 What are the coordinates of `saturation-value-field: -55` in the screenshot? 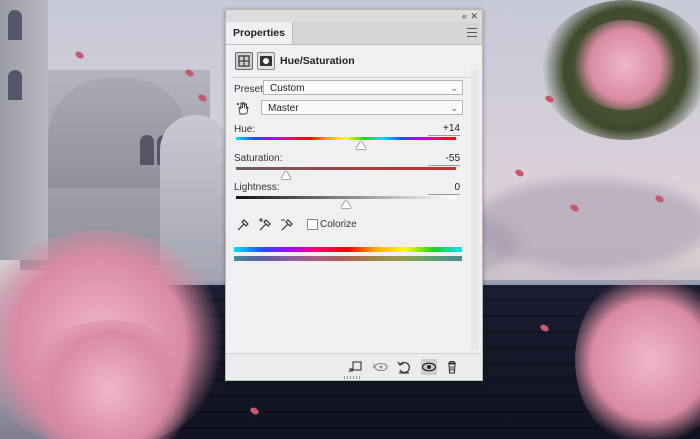 It's located at (444, 159).